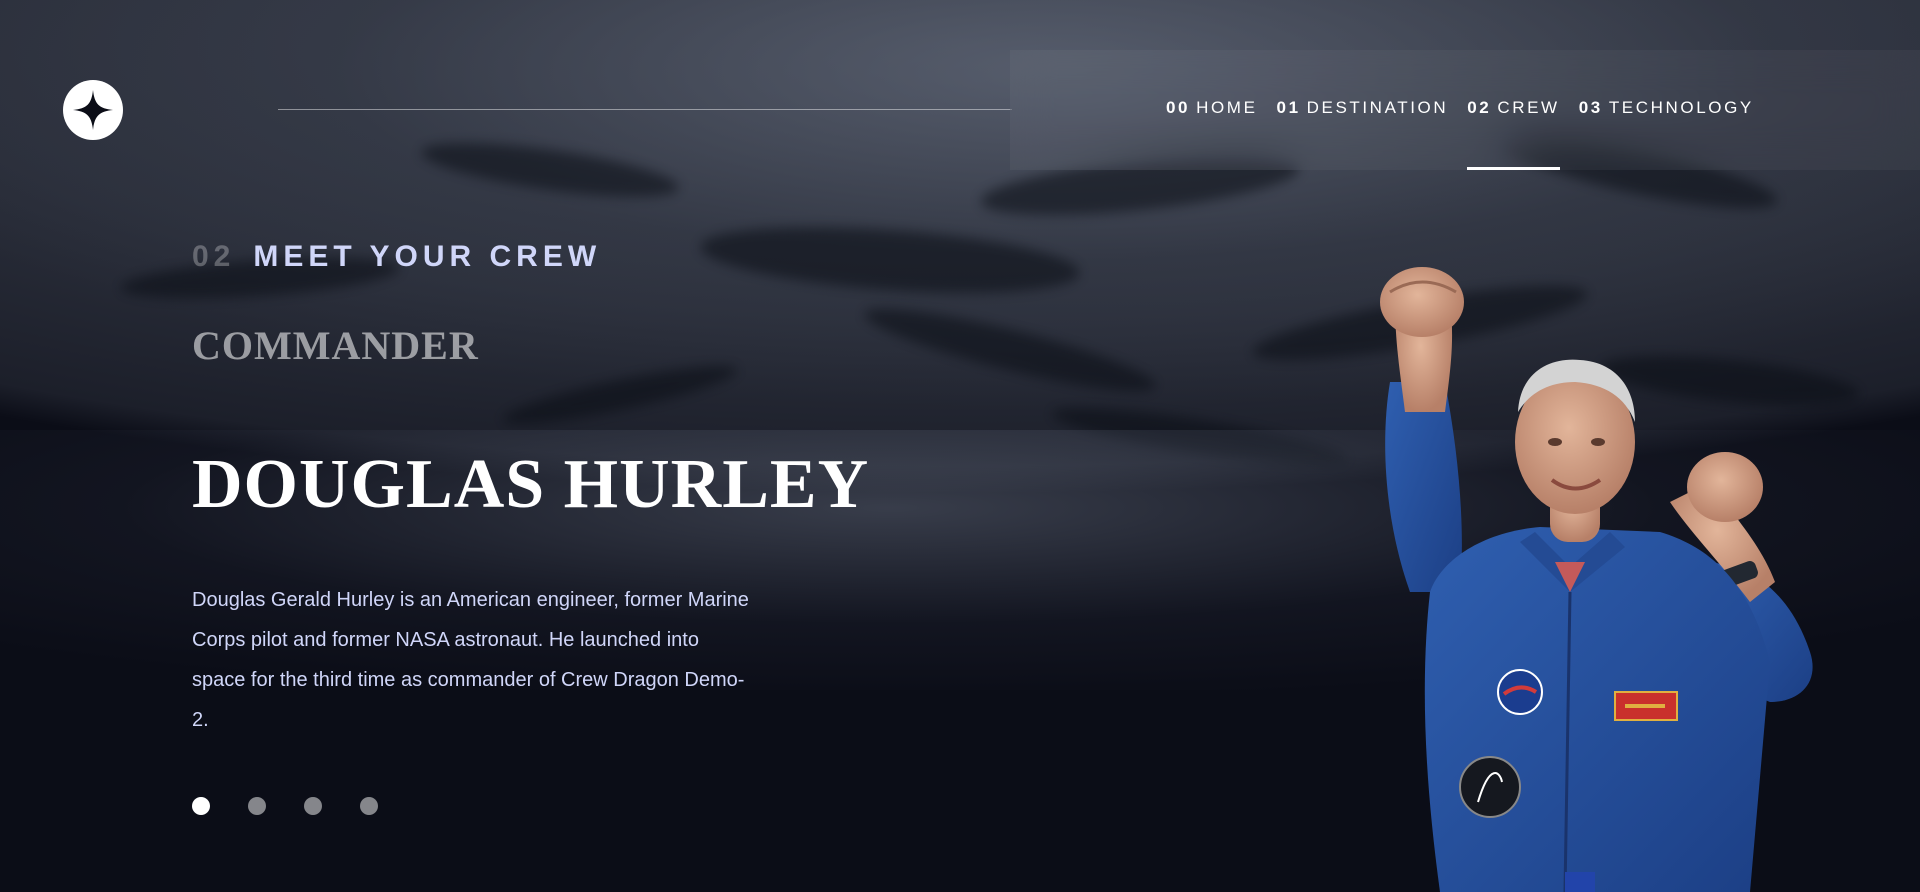 This screenshot has height=892, width=1920. What do you see at coordinates (335, 345) in the screenshot?
I see `crew-role: COMMANDER` at bounding box center [335, 345].